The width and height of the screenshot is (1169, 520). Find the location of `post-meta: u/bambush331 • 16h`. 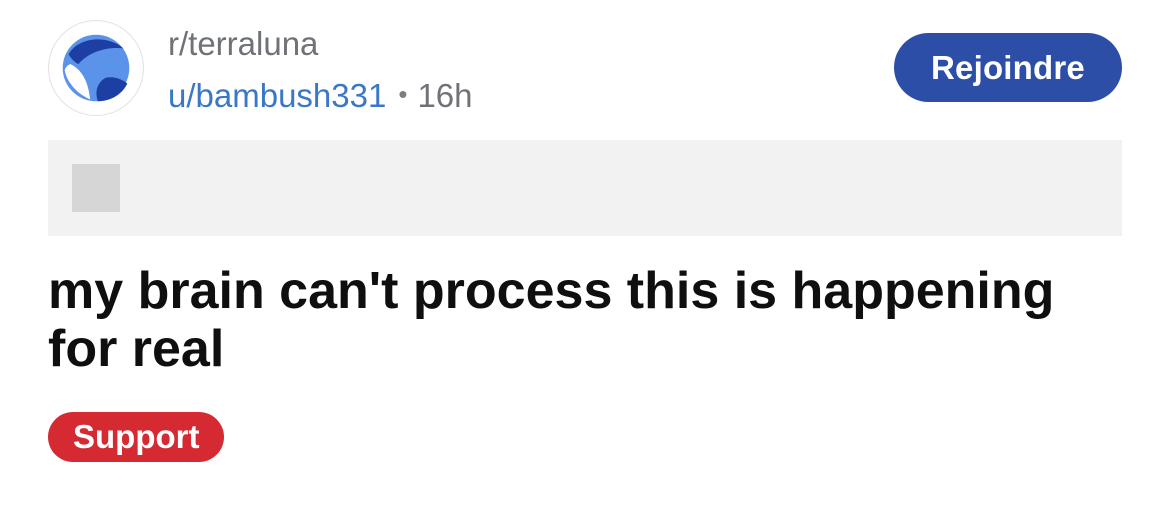

post-meta: u/bambush331 • 16h is located at coordinates (320, 95).